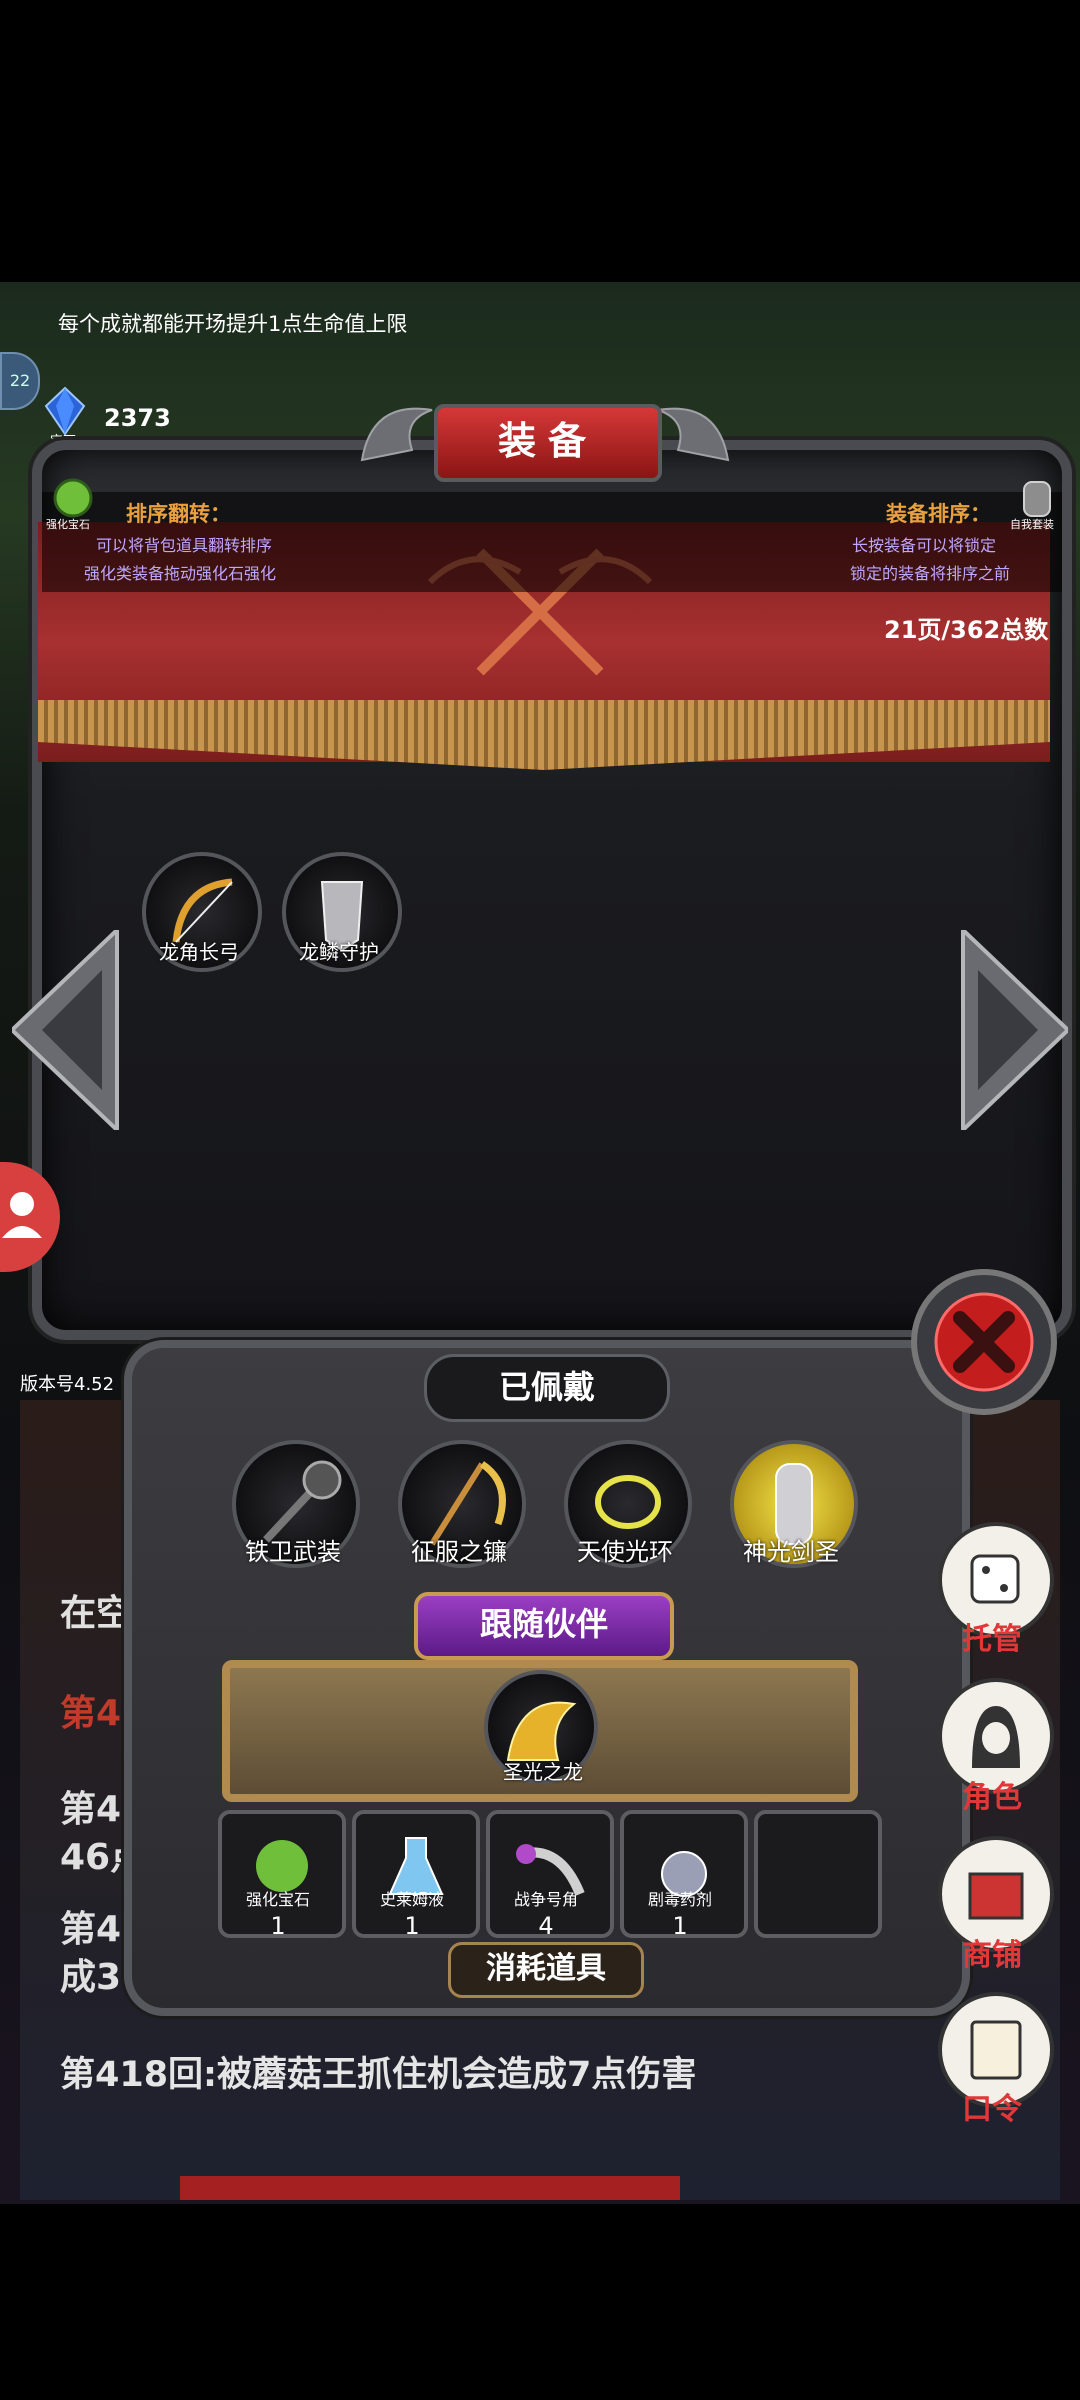  What do you see at coordinates (930, 573) in the screenshot?
I see `equip-sort-desc: 锁定的装备将排序之前` at bounding box center [930, 573].